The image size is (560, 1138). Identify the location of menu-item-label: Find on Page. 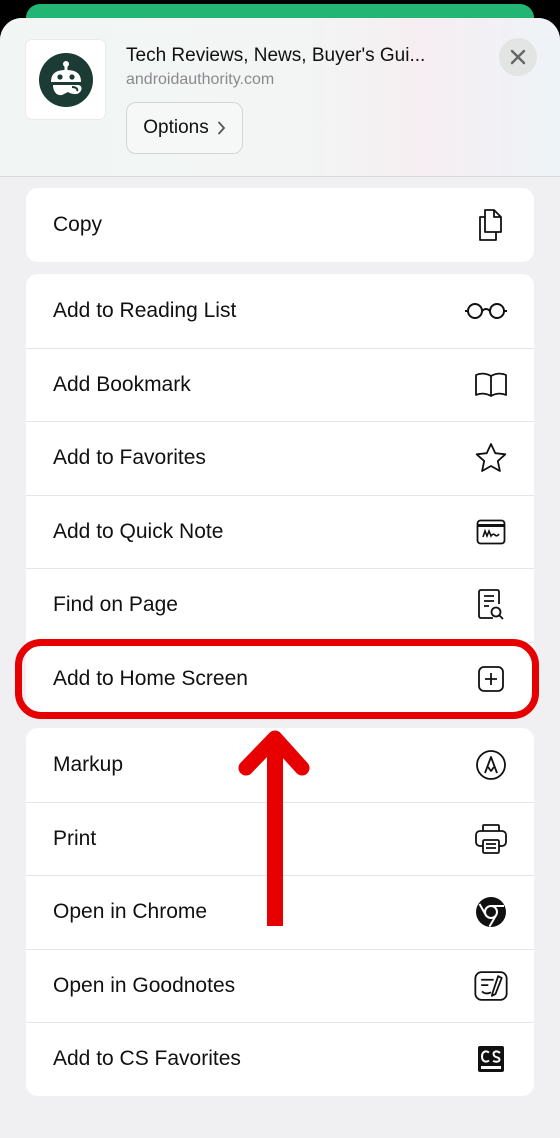
(115, 605).